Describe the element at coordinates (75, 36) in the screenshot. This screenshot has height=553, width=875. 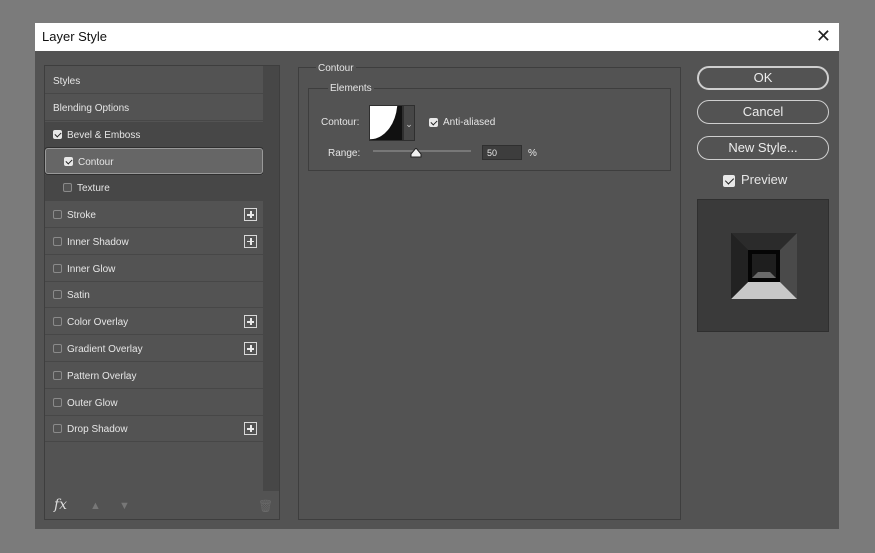
I see `dialog-title: Layer Style` at that location.